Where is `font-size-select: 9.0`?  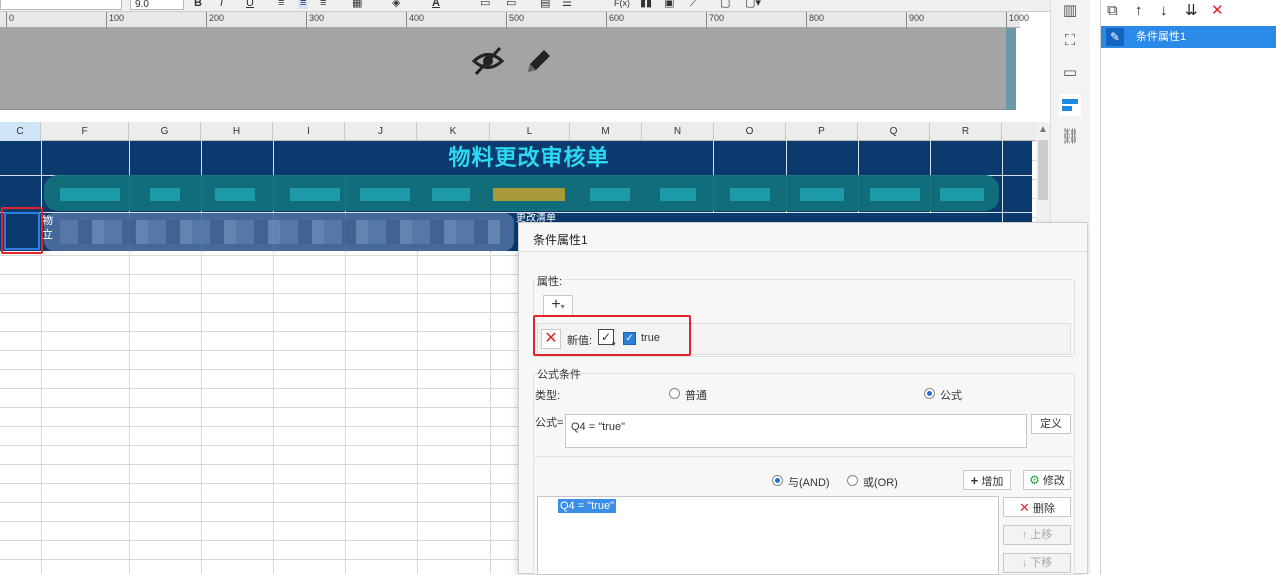
font-size-select: 9.0 is located at coordinates (157, 5).